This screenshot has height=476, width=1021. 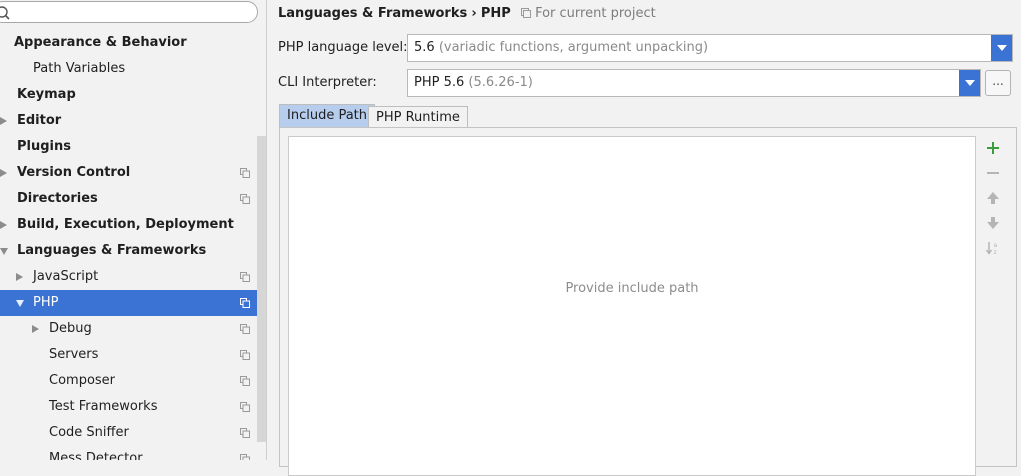 What do you see at coordinates (632, 288) in the screenshot?
I see `include-path-empty-text: Provide include path` at bounding box center [632, 288].